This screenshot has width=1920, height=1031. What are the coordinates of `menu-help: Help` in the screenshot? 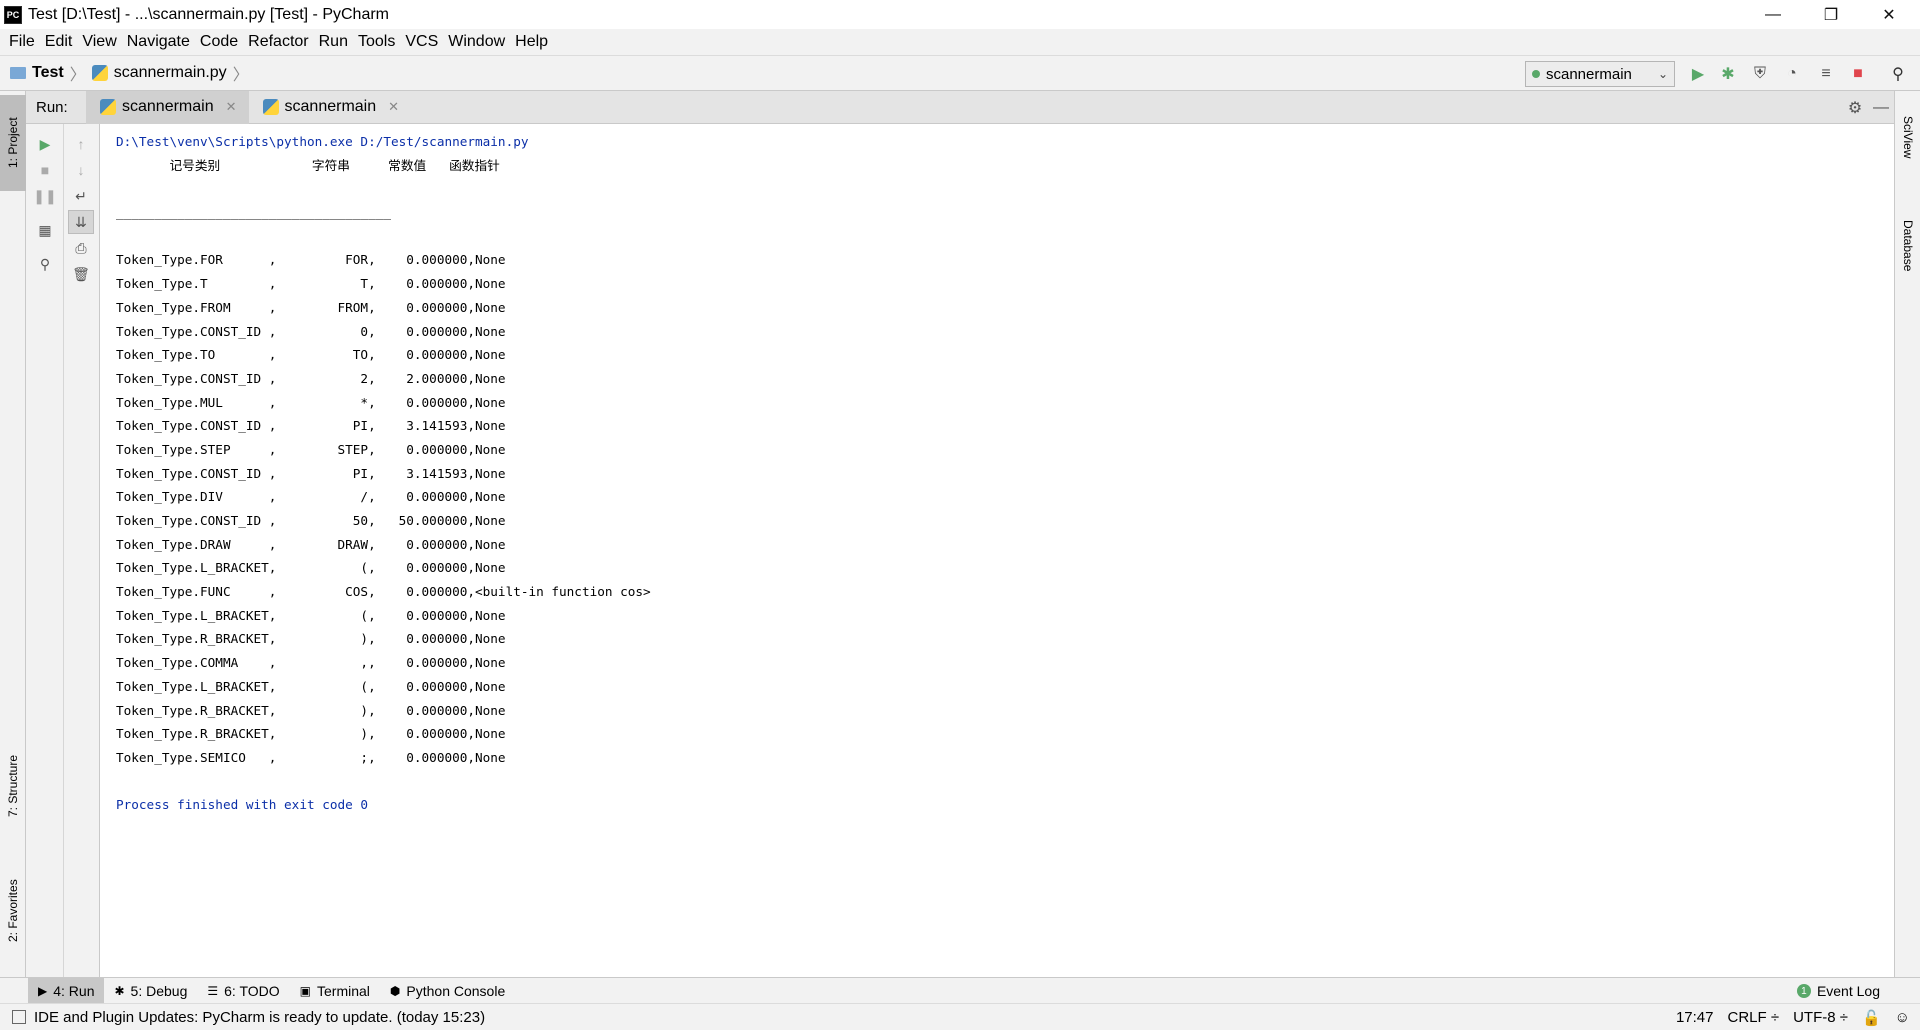 It's located at (531, 42).